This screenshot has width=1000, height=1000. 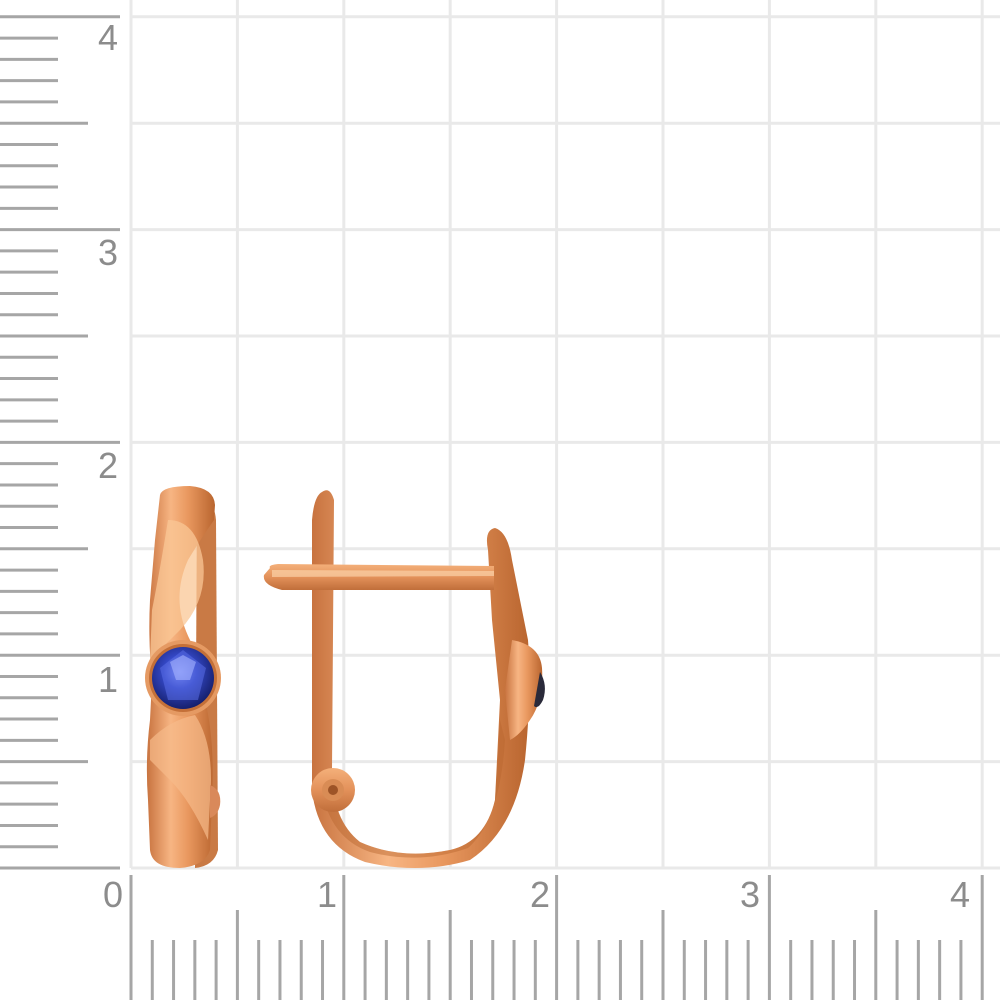 What do you see at coordinates (556, 937) in the screenshot?
I see `horizontal-ruler` at bounding box center [556, 937].